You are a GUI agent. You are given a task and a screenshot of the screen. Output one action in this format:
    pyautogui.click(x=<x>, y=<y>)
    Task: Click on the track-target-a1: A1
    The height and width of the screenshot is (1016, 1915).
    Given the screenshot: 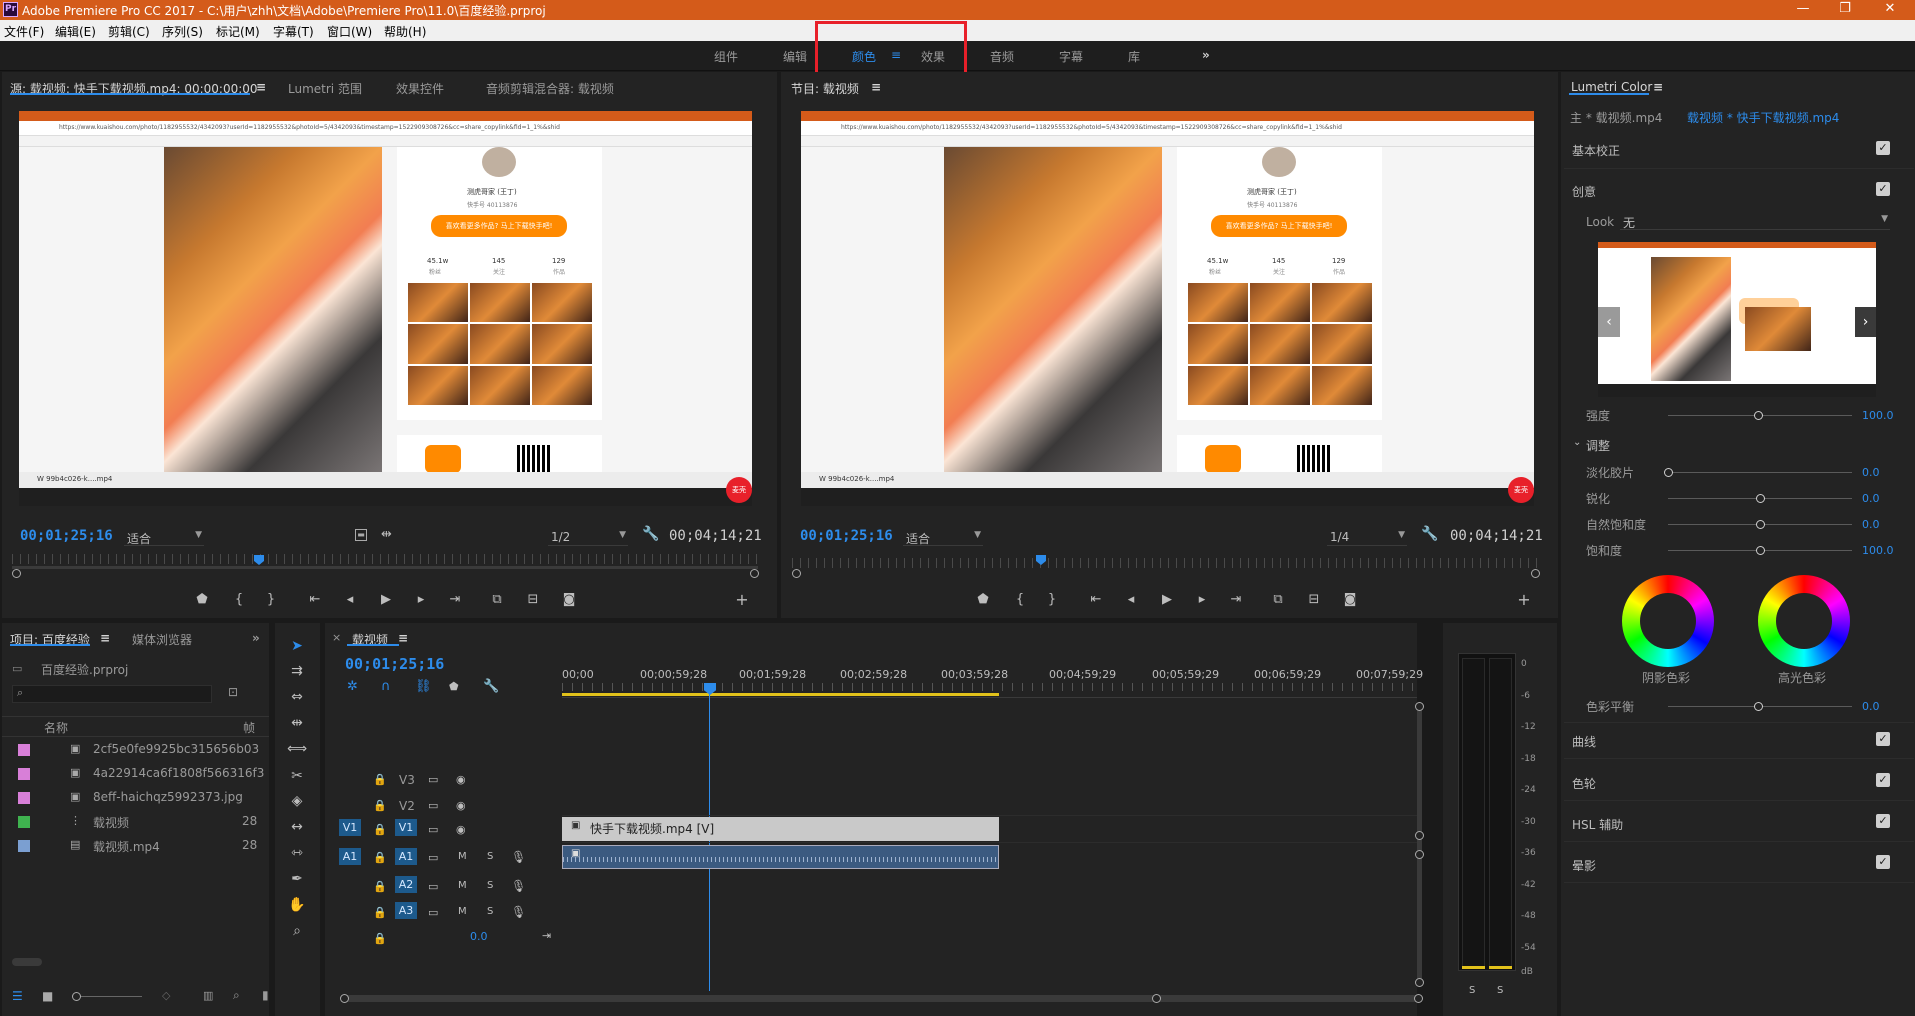 What is the action you would take?
    pyautogui.click(x=406, y=856)
    